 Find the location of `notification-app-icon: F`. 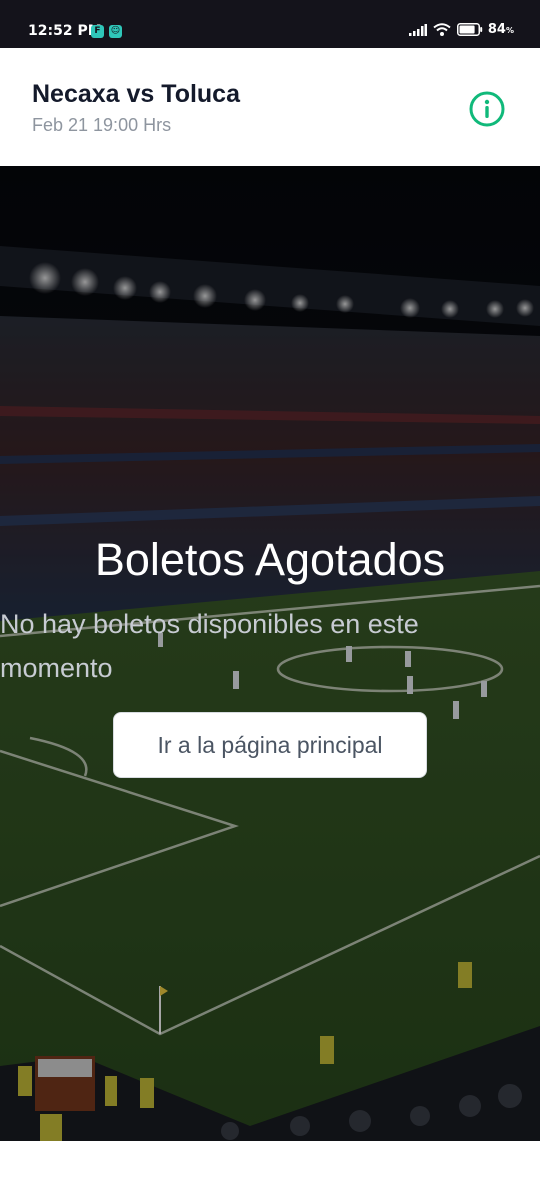

notification-app-icon: F is located at coordinates (97, 31).